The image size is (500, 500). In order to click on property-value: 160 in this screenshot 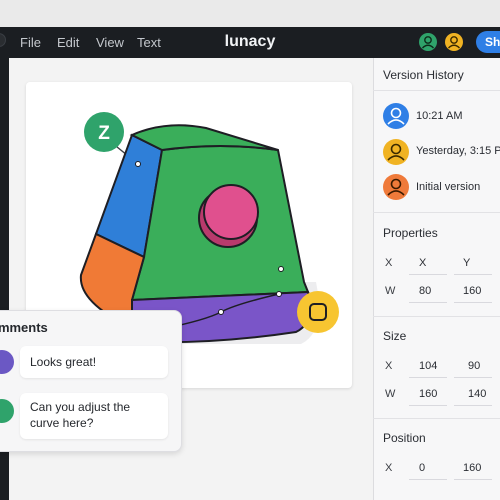, I will do `click(472, 291)`.